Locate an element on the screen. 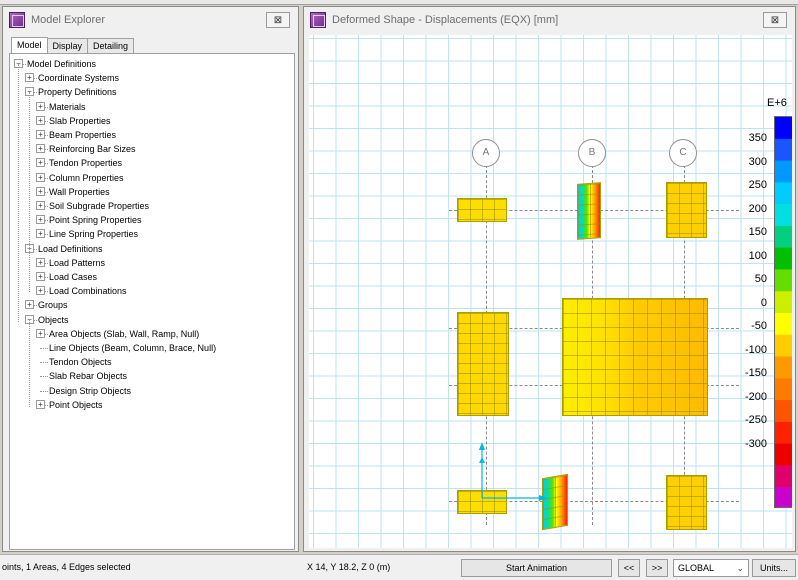  tree-item-property-definitions: Property Definitions is located at coordinates (77, 92).